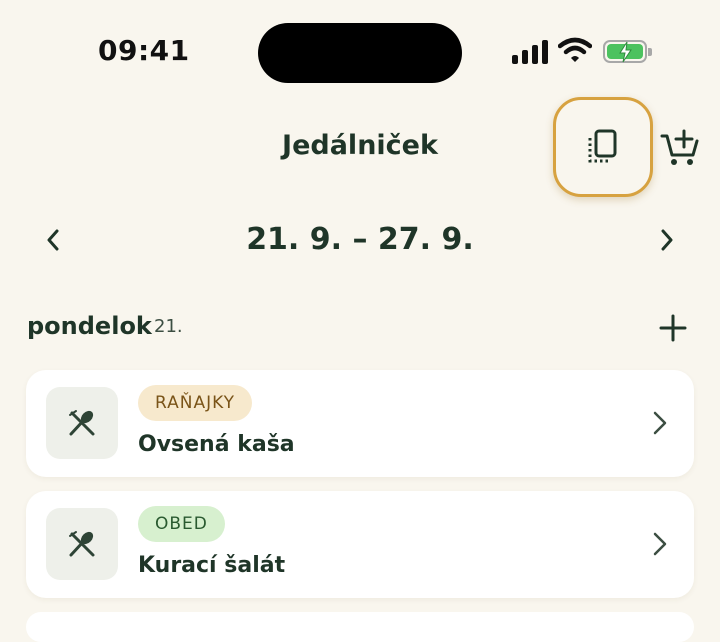 The image size is (720, 642). Describe the element at coordinates (212, 565) in the screenshot. I see `meal-name: Kurací šalát` at that location.